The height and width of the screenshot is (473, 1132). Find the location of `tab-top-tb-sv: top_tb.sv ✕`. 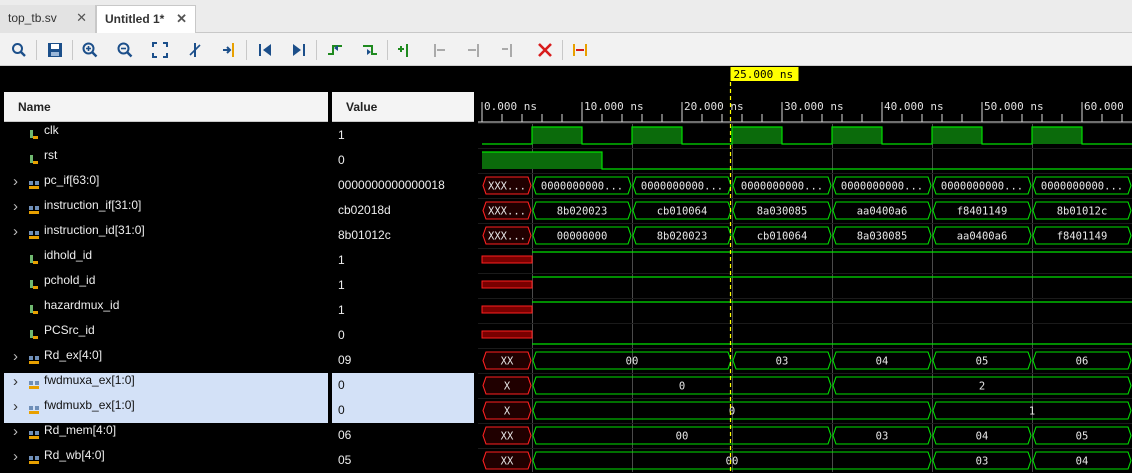

tab-top-tb-sv: top_tb.sv ✕ is located at coordinates (48, 19).